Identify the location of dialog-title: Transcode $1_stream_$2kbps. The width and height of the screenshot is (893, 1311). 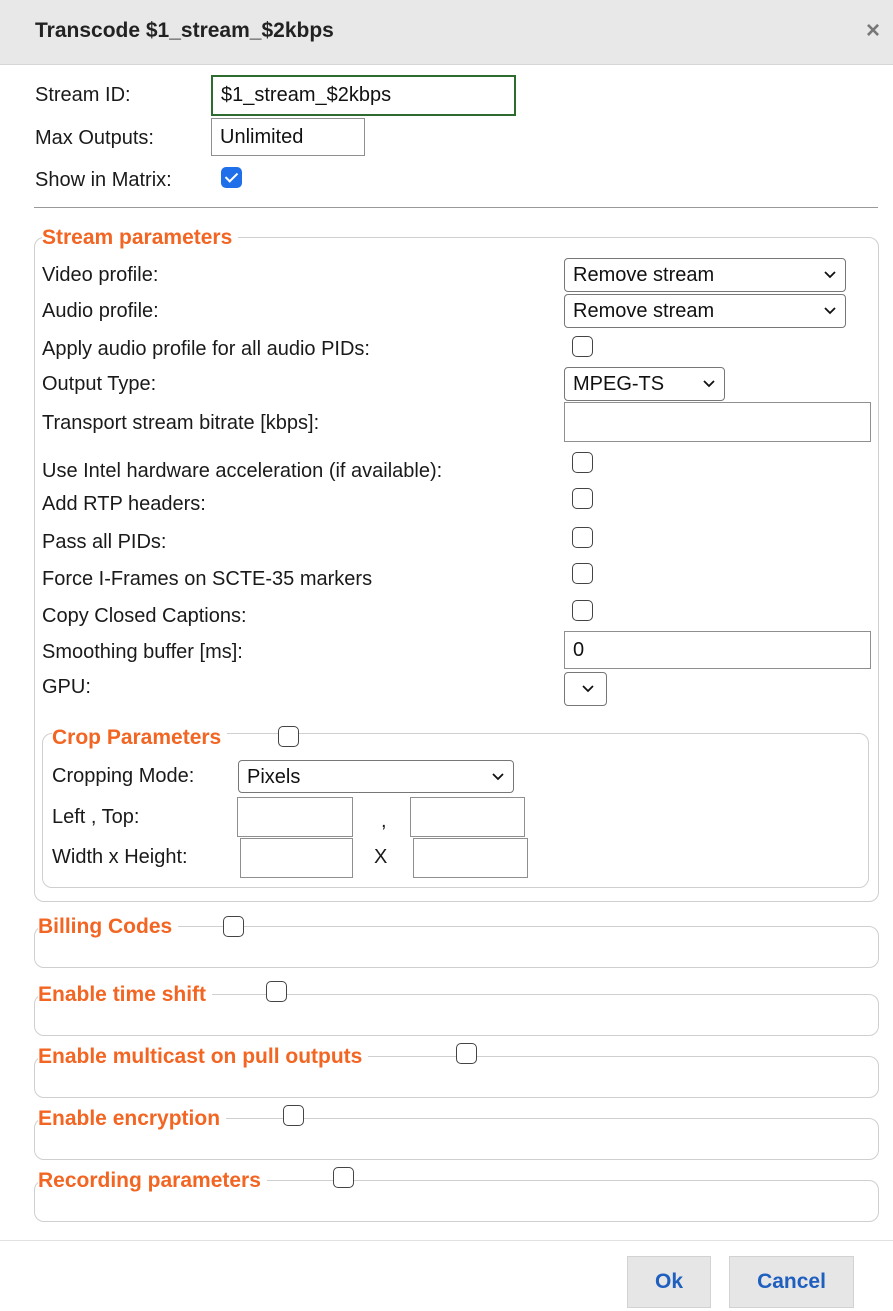
(184, 30).